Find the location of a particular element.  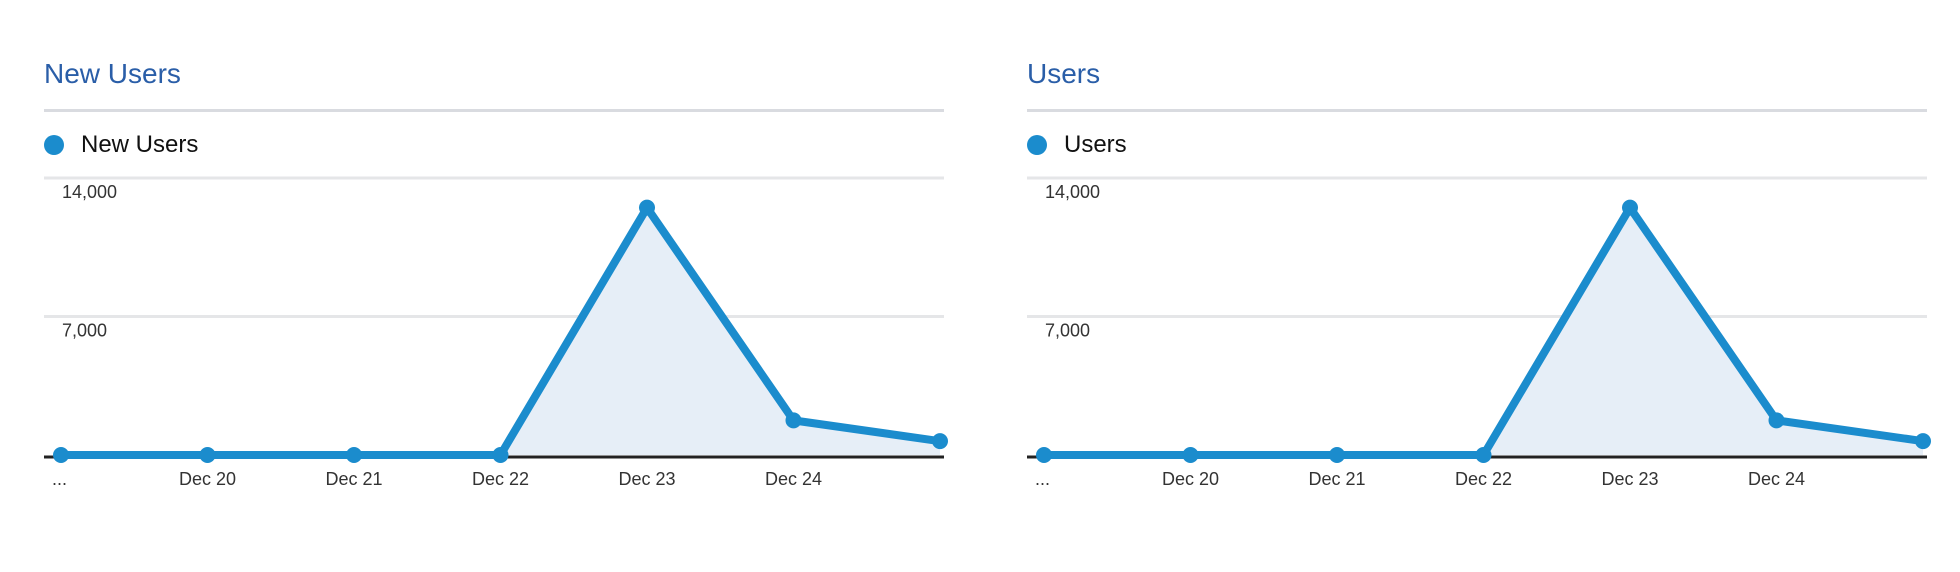

chart-legend: New Users is located at coordinates (121, 145).